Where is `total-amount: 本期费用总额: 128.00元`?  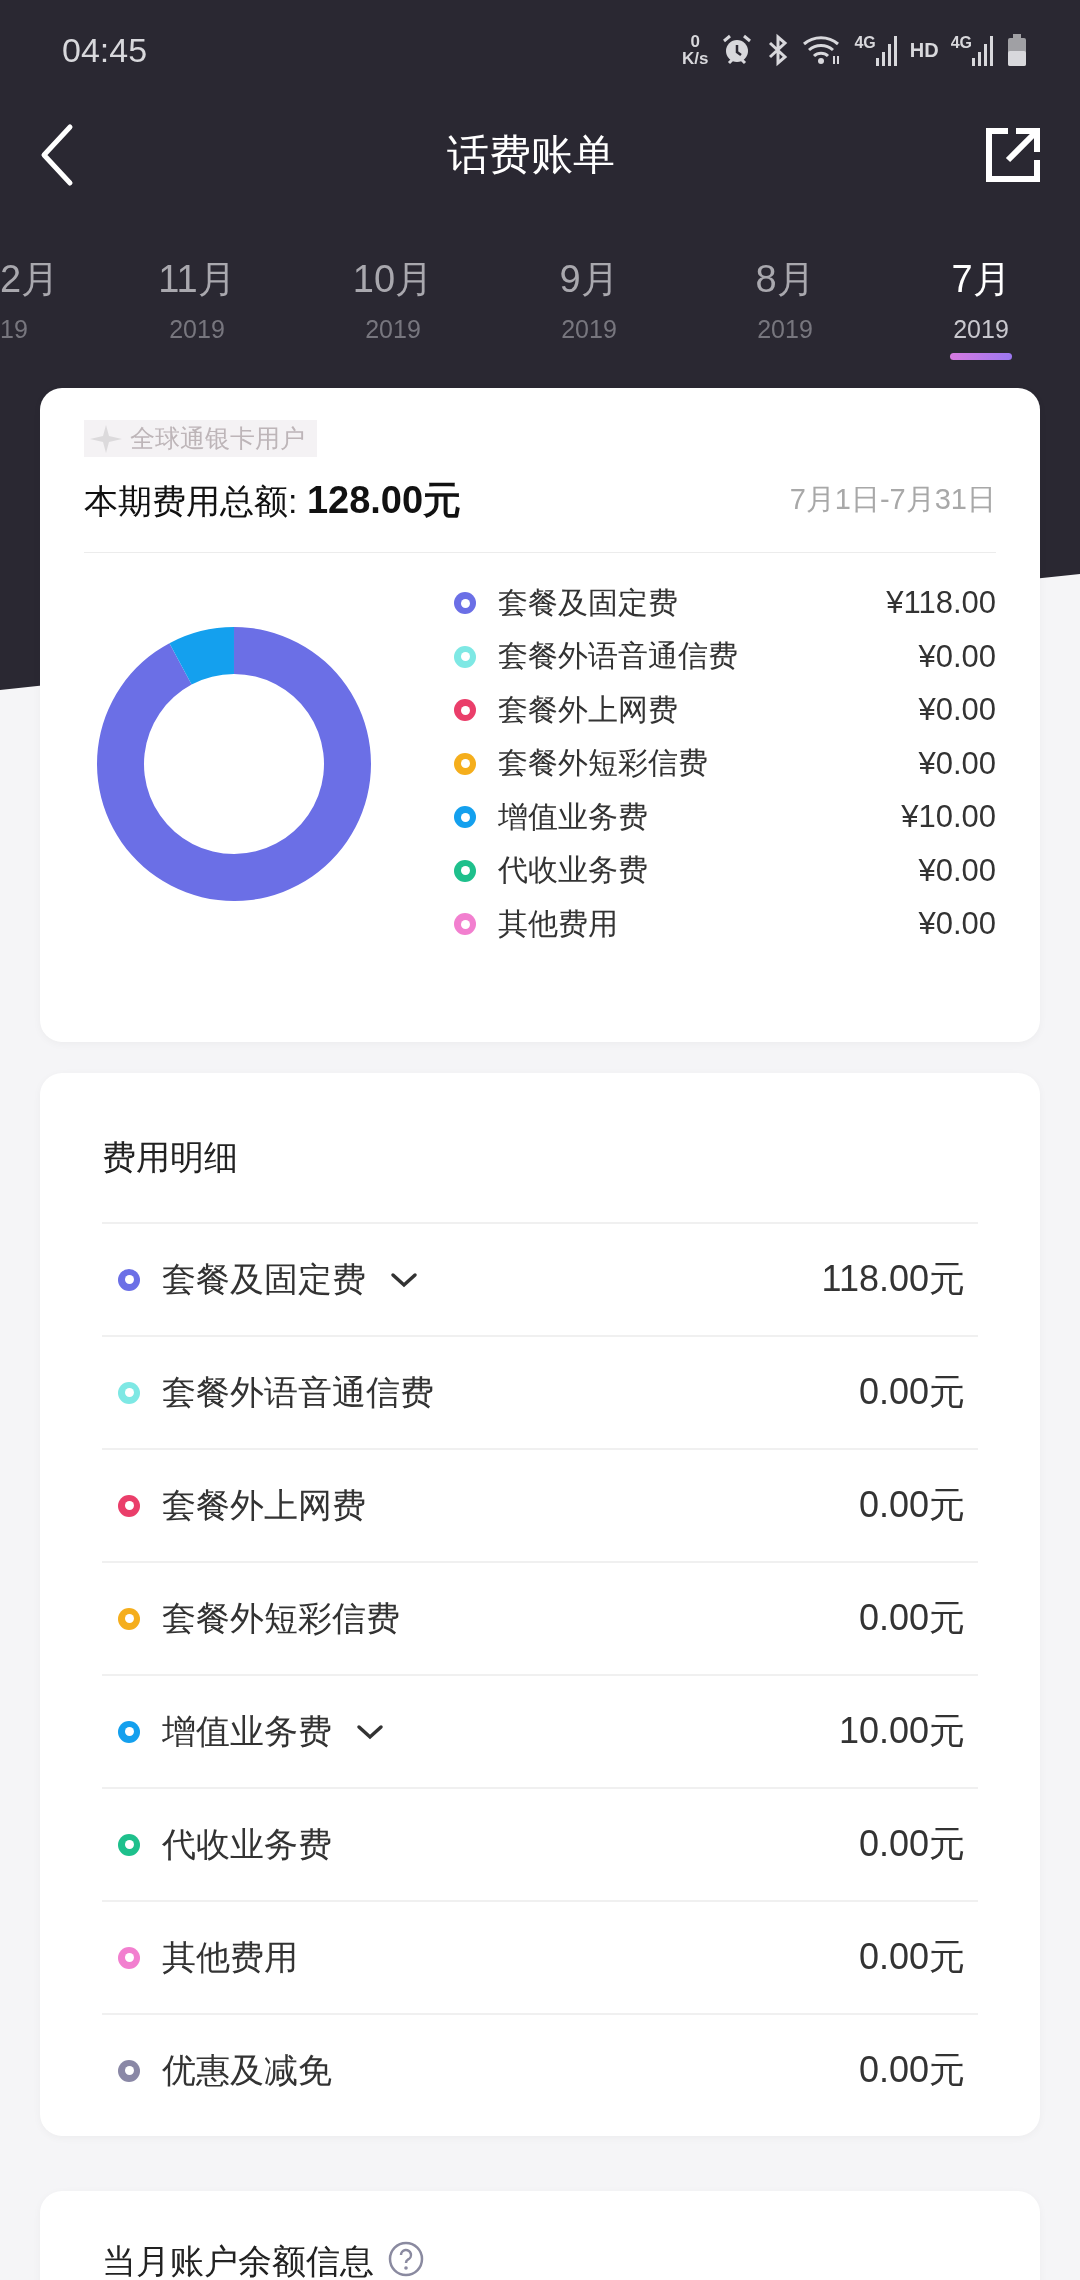 total-amount: 本期费用总额: 128.00元 is located at coordinates (273, 500).